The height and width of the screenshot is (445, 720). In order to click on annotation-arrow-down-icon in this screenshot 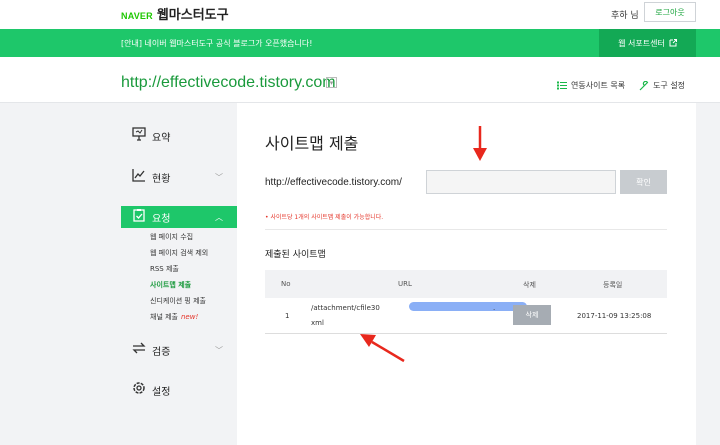, I will do `click(480, 143)`.